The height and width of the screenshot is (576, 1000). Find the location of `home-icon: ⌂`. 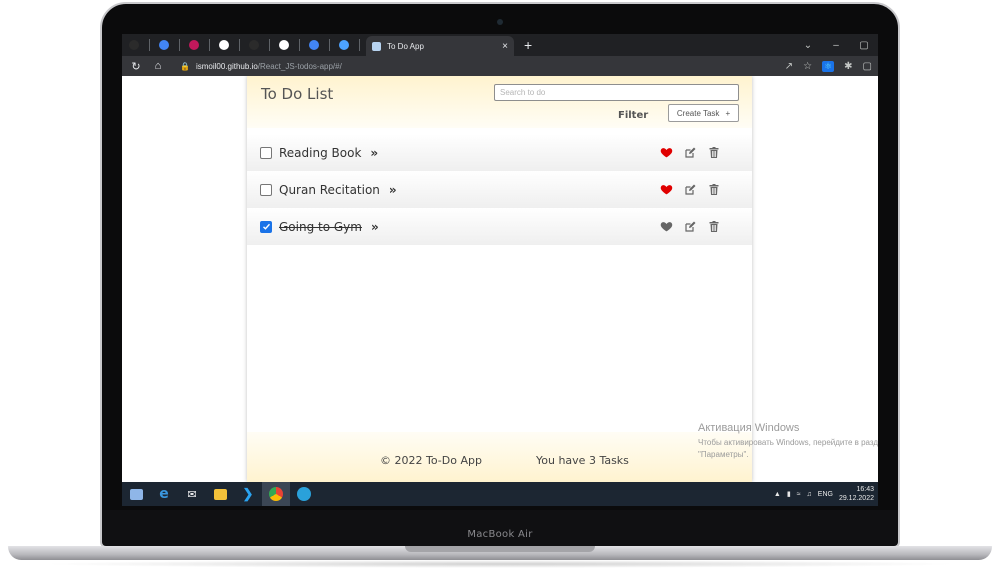

home-icon: ⌂ is located at coordinates (158, 66).